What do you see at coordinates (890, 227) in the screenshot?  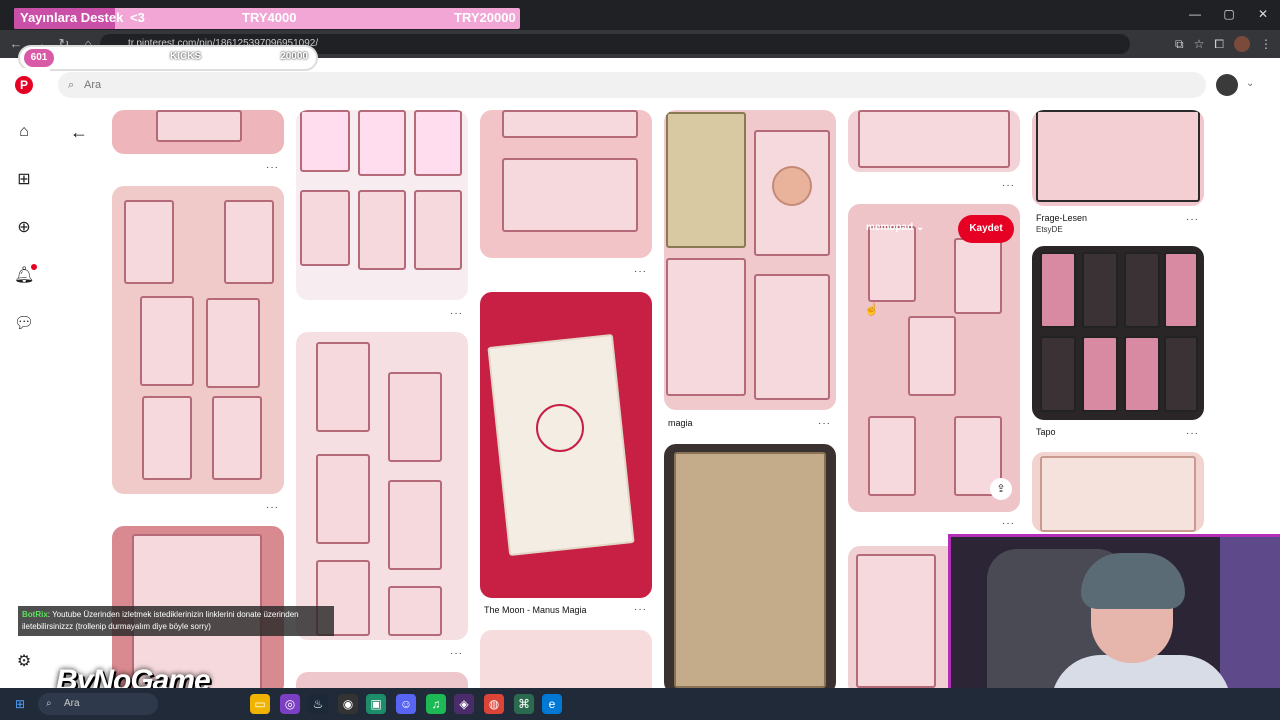 I see `board-name: memopad` at bounding box center [890, 227].